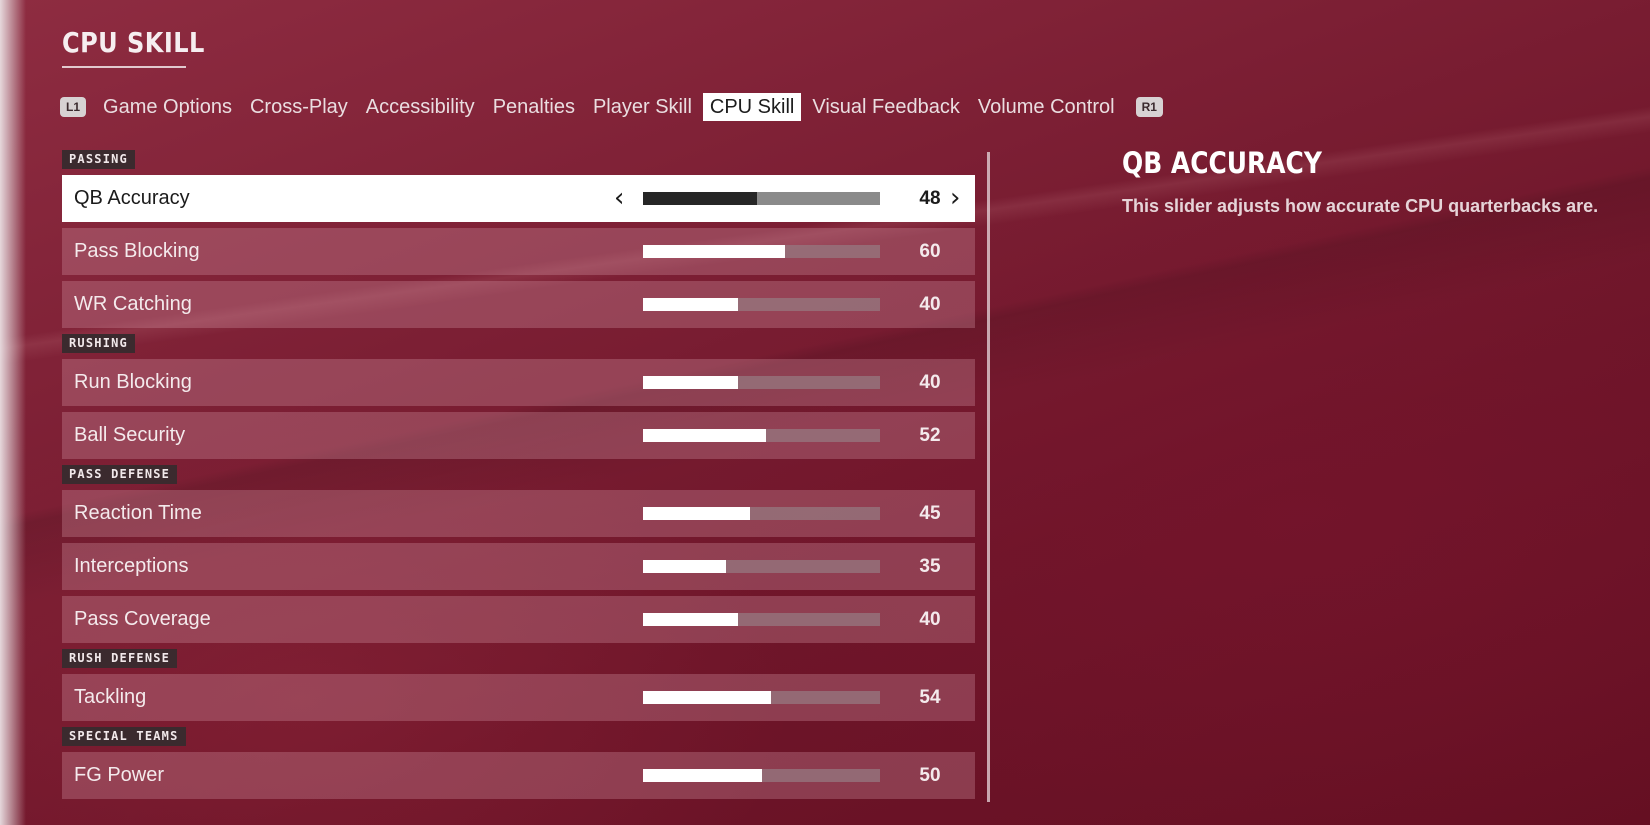  I want to click on tab-penalties: Penalties, so click(534, 107).